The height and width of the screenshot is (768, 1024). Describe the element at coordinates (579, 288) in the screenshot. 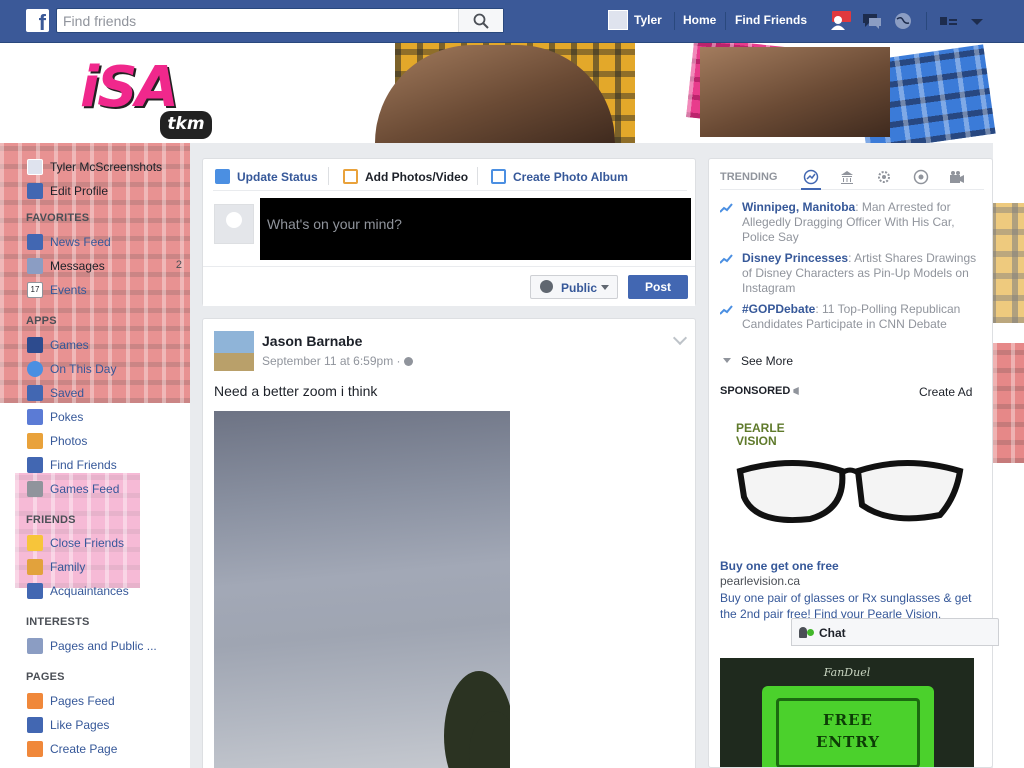

I see `audience-label: Public` at that location.